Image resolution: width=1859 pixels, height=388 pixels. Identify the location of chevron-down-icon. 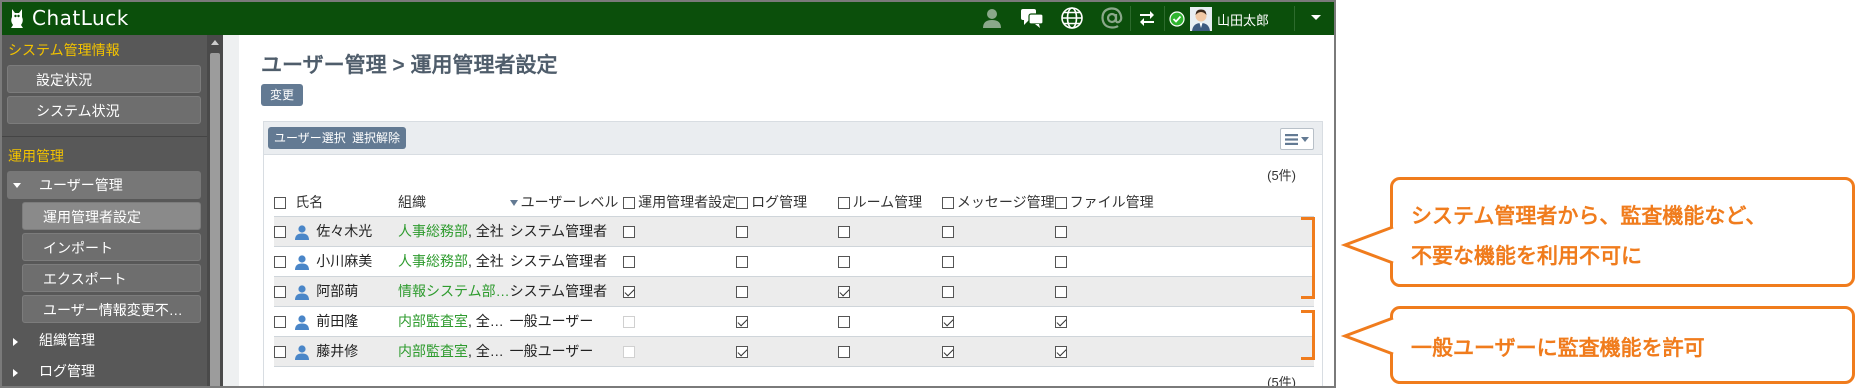
(1316, 18).